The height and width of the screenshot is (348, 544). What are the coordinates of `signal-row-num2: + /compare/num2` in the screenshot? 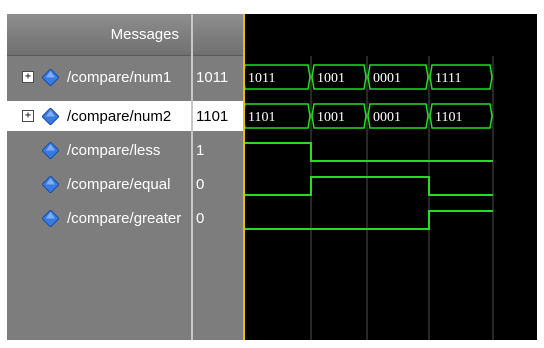 It's located at (99, 116).